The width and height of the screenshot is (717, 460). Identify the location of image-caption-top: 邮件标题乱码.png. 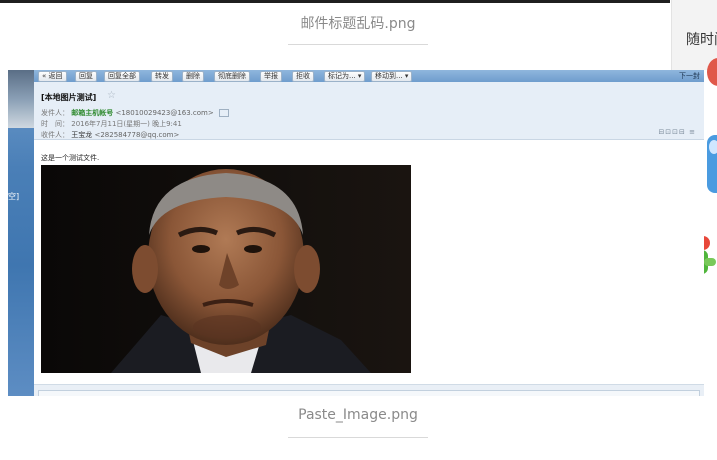
(358, 24).